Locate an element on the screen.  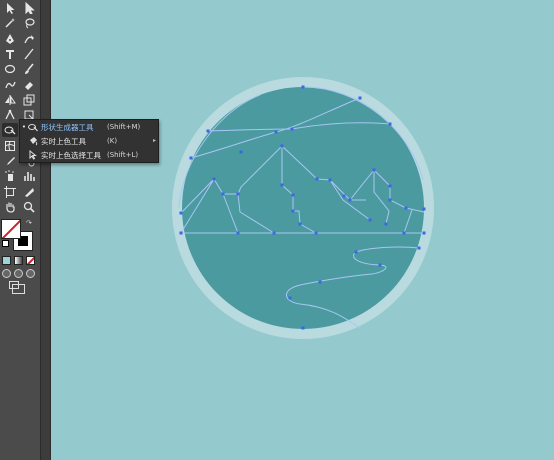
flyout-item-label: 实时上色工具 is located at coordinates (63, 141).